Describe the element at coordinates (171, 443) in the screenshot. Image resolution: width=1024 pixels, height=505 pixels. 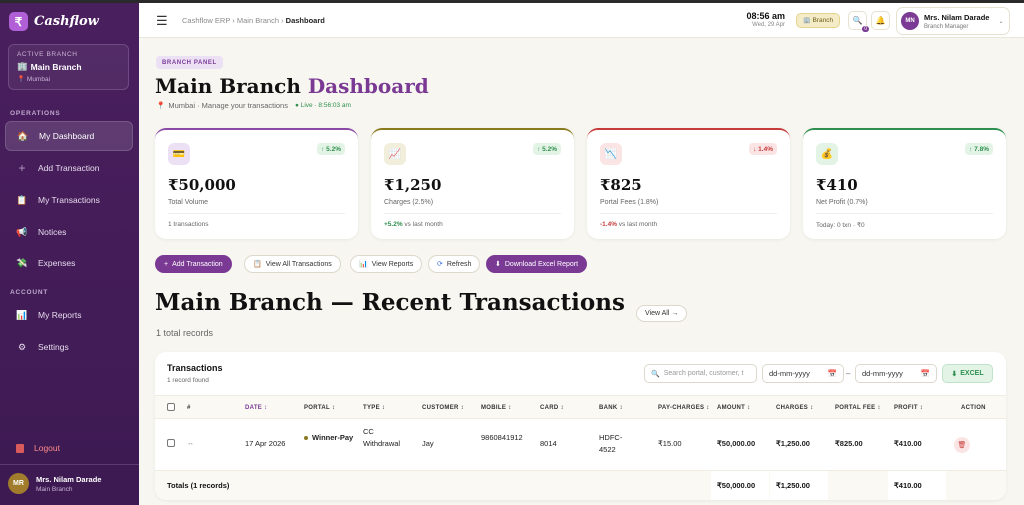
I see `row-checkbox` at that location.